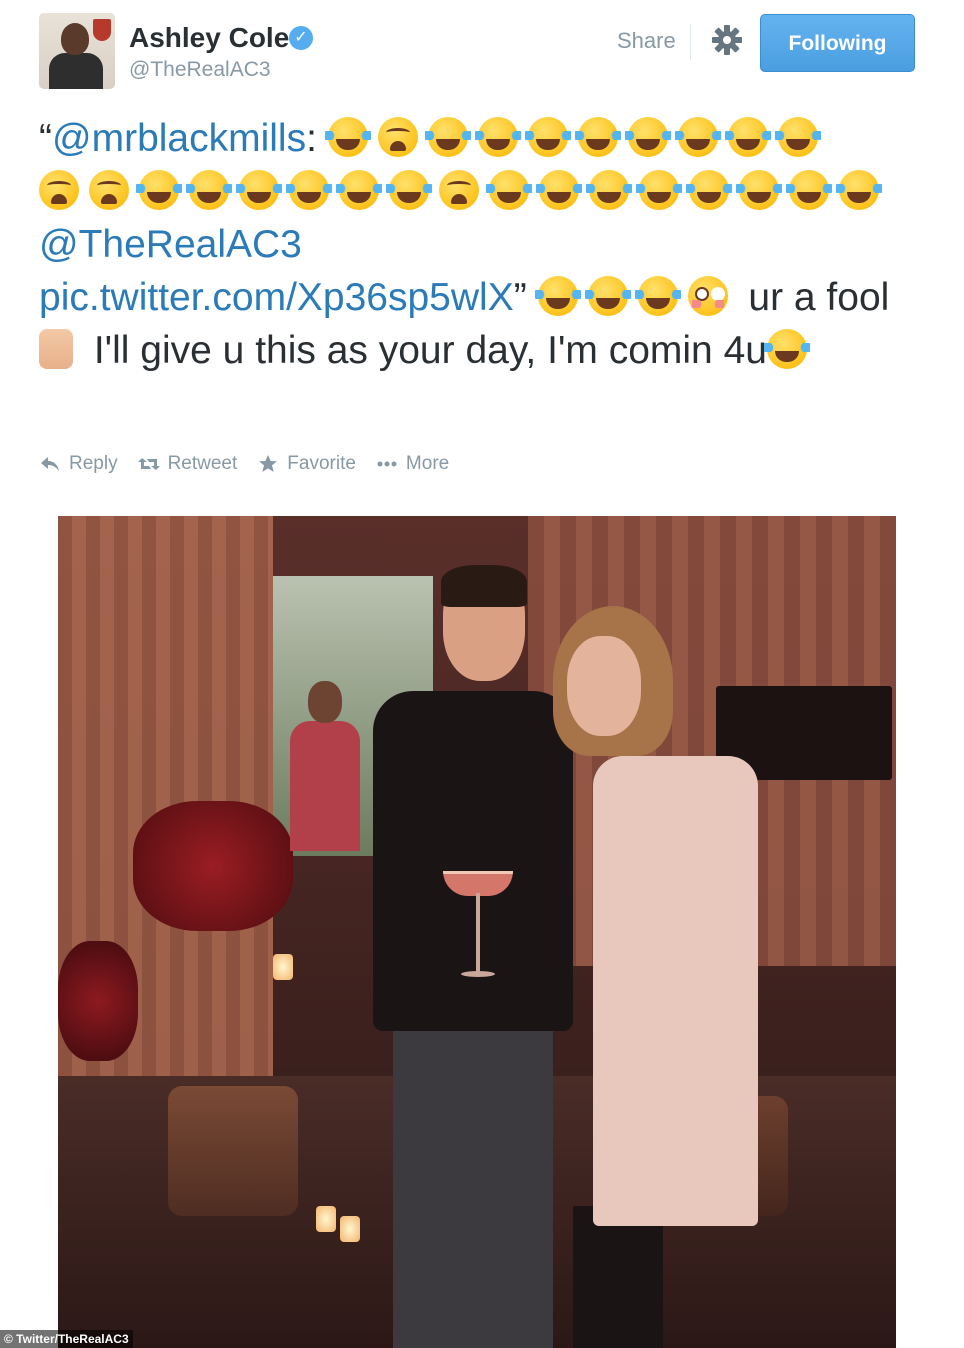 Image resolution: width=964 pixels, height=1348 pixels. What do you see at coordinates (76, 71) in the screenshot?
I see `avatar-figure` at bounding box center [76, 71].